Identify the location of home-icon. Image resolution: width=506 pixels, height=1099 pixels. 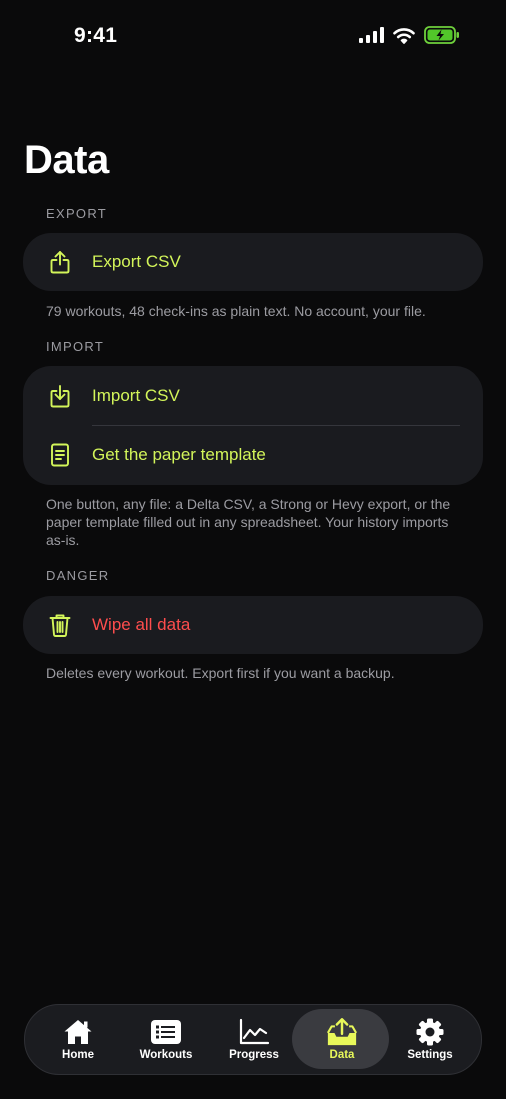
(78, 1032).